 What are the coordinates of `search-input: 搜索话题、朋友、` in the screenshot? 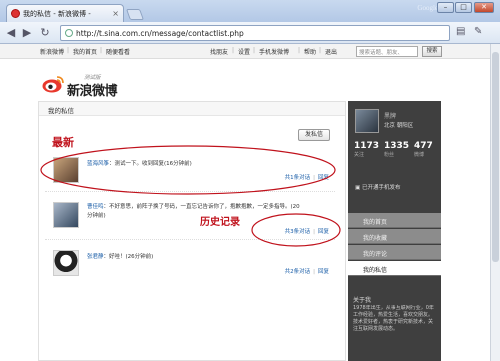 It's located at (387, 51).